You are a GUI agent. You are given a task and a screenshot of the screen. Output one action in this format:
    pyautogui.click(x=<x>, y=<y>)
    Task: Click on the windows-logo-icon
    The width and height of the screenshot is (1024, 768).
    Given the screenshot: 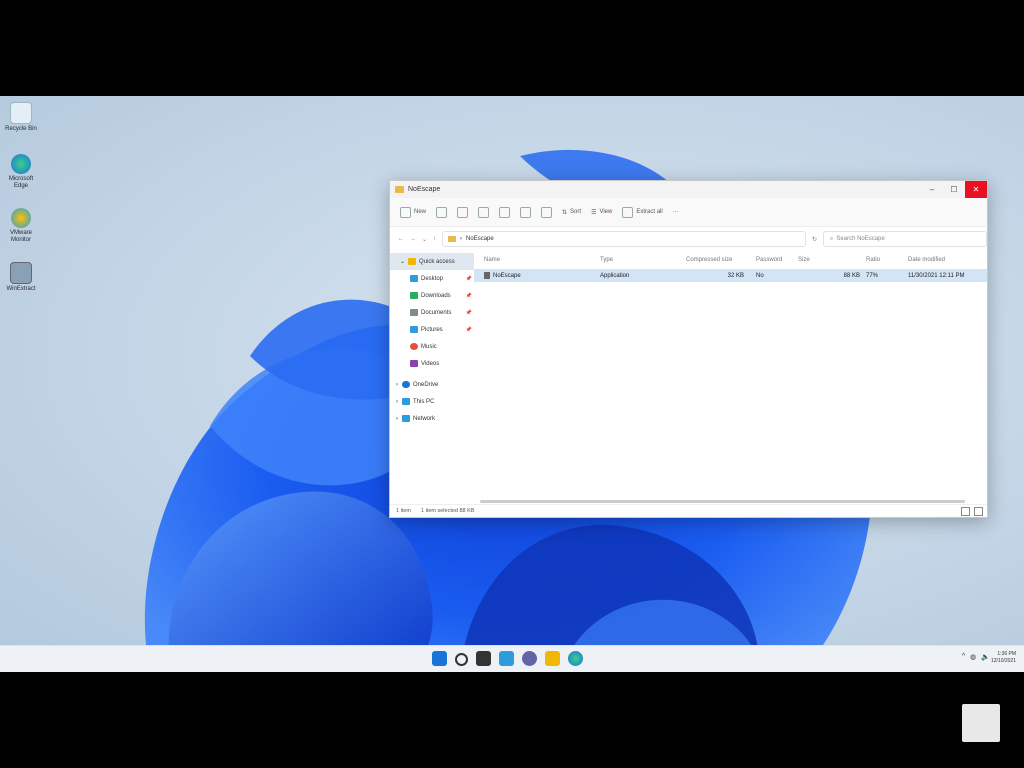 What is the action you would take?
    pyautogui.click(x=981, y=723)
    